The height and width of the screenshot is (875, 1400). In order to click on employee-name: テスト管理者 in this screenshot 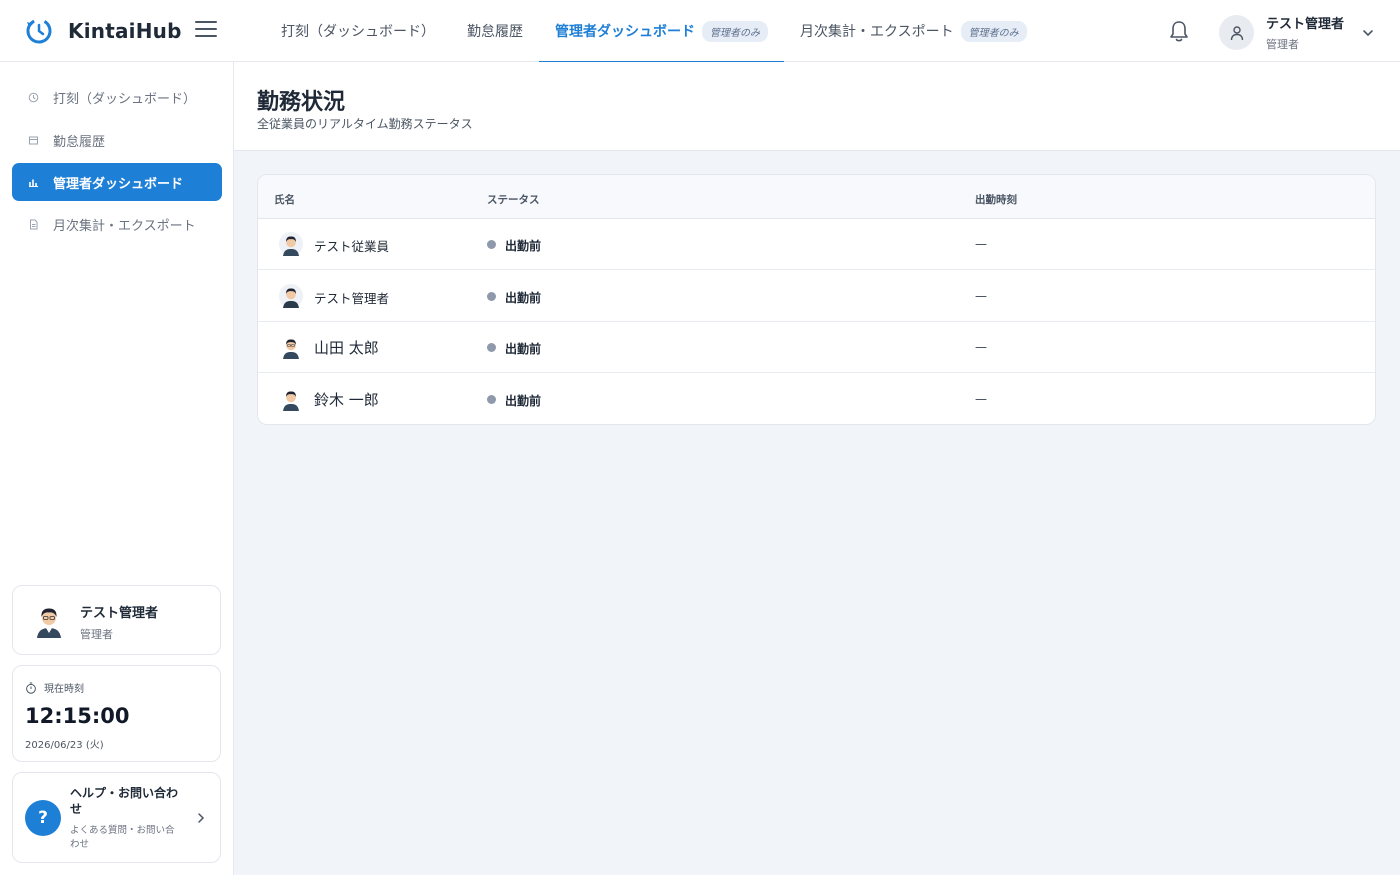, I will do `click(352, 298)`.